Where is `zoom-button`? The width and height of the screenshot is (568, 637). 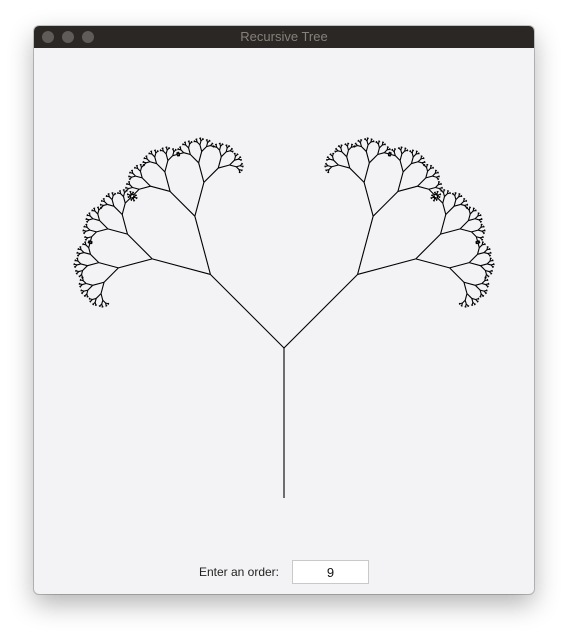
zoom-button is located at coordinates (88, 37).